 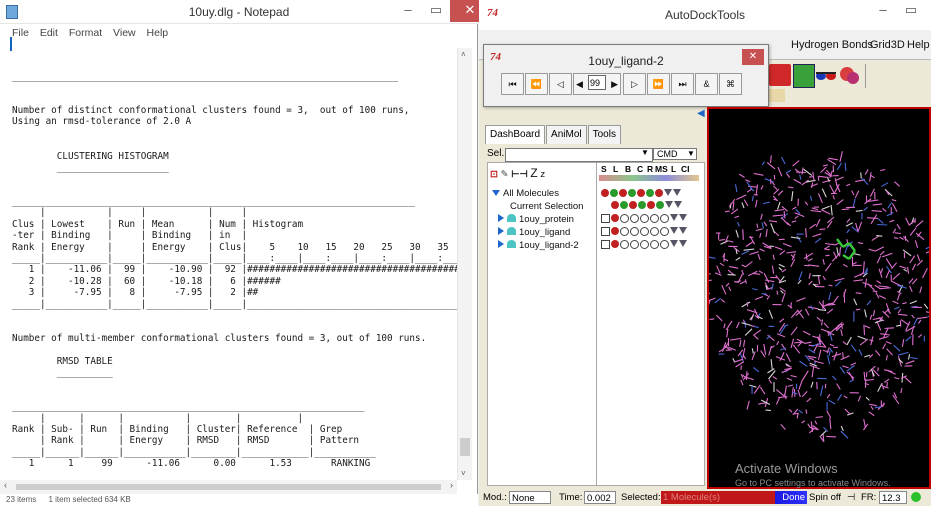 I want to click on selection-input, so click(x=579, y=155).